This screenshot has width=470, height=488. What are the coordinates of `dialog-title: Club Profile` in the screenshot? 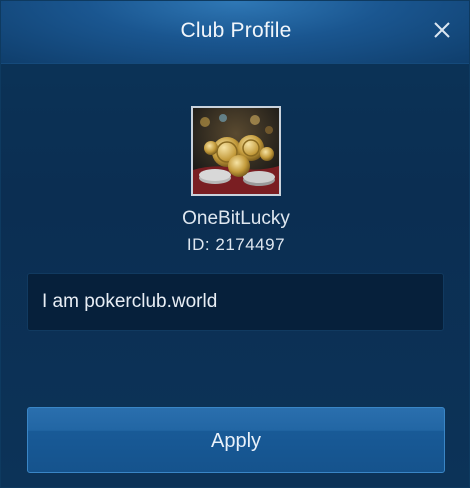 It's located at (236, 30).